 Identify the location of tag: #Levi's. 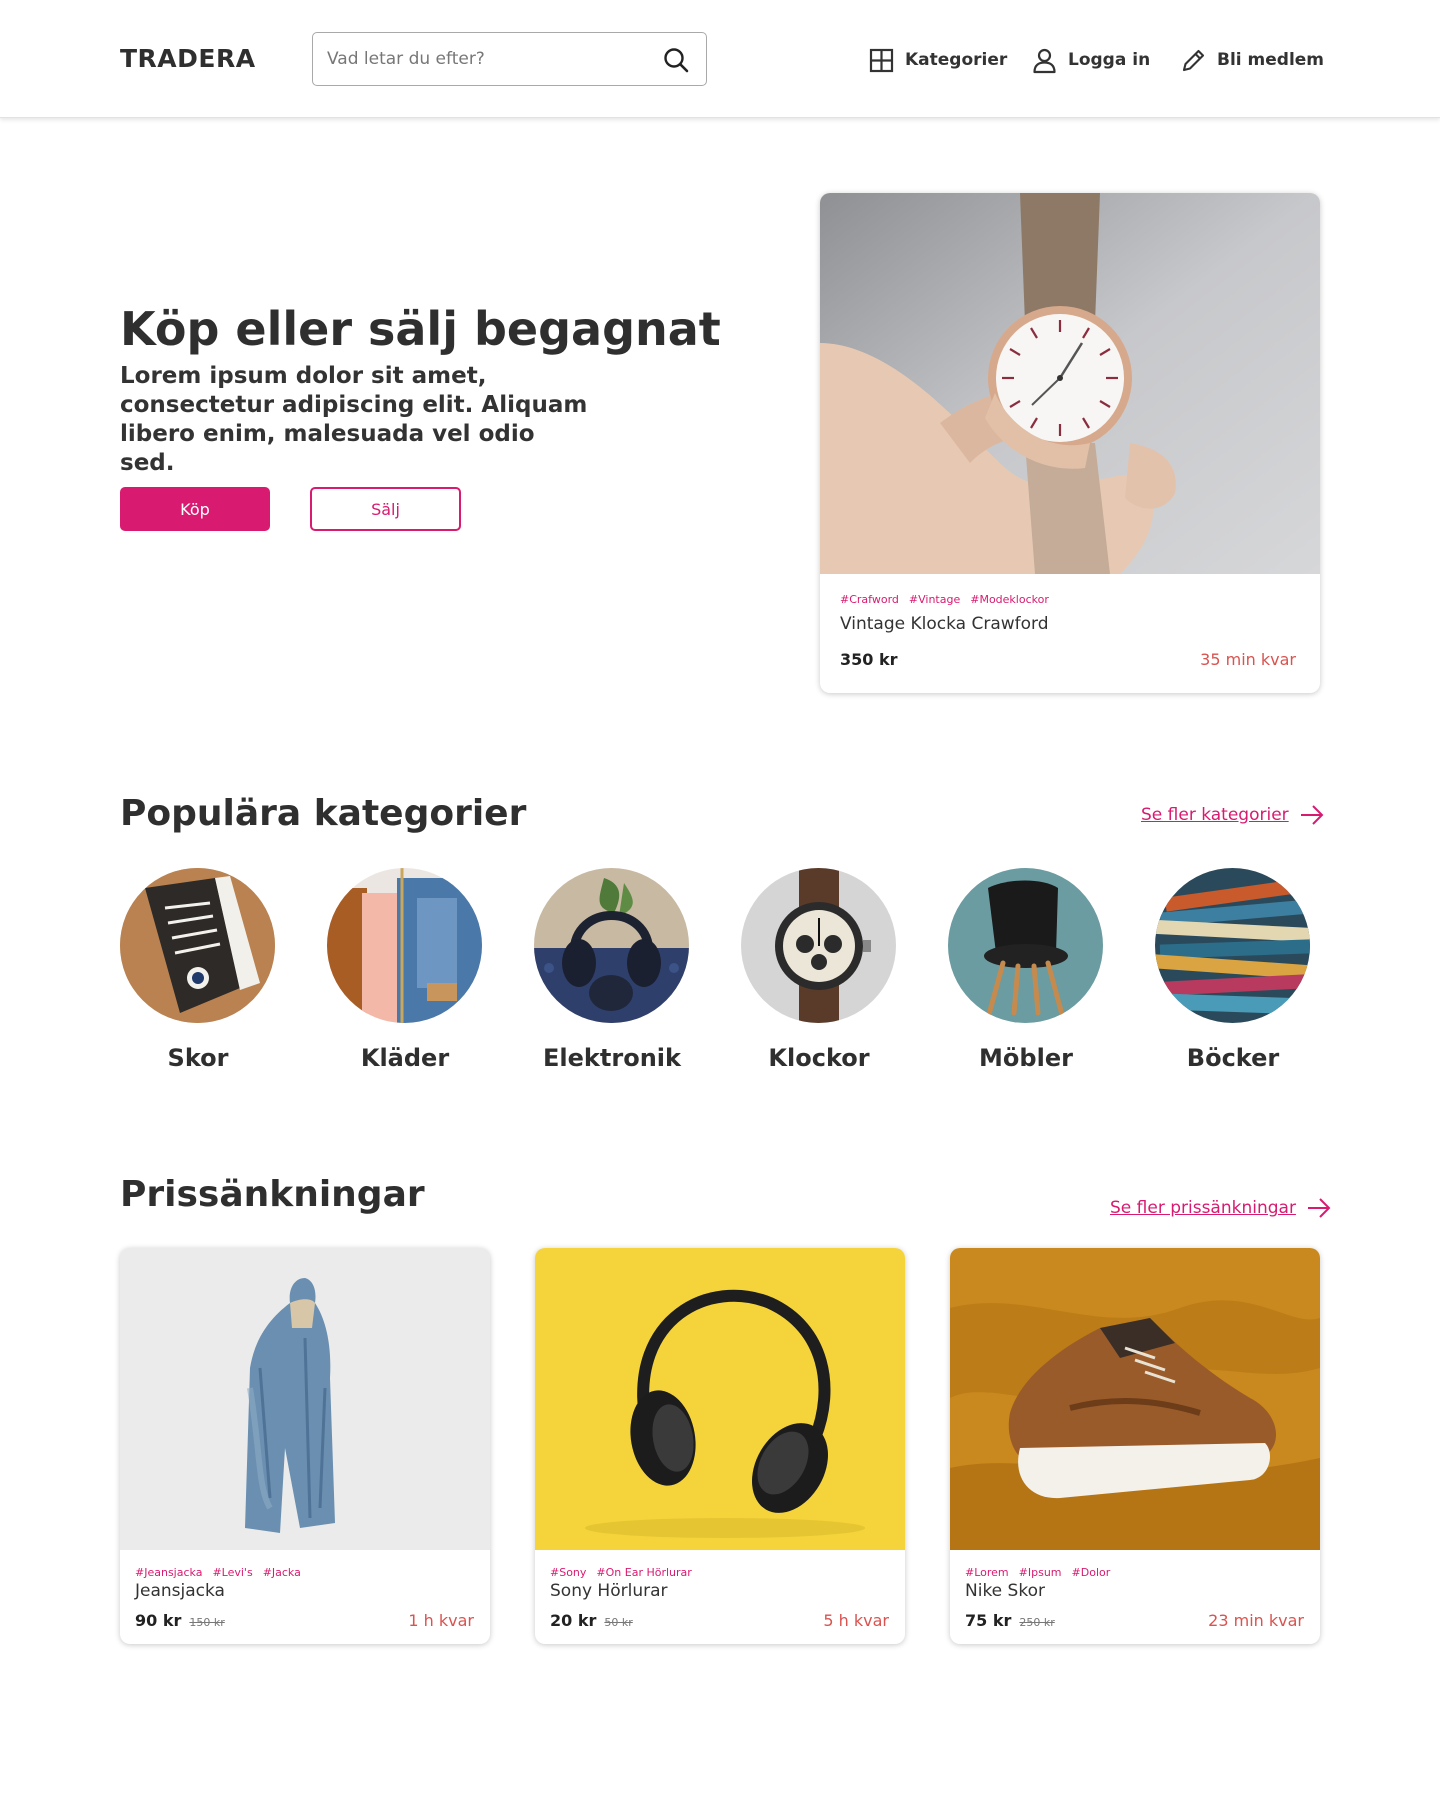
(232, 1572).